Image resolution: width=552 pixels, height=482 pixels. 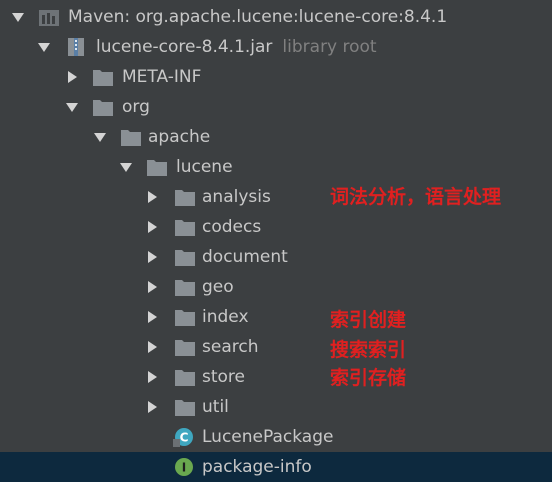 I want to click on lucene-label: lucene, so click(x=204, y=167).